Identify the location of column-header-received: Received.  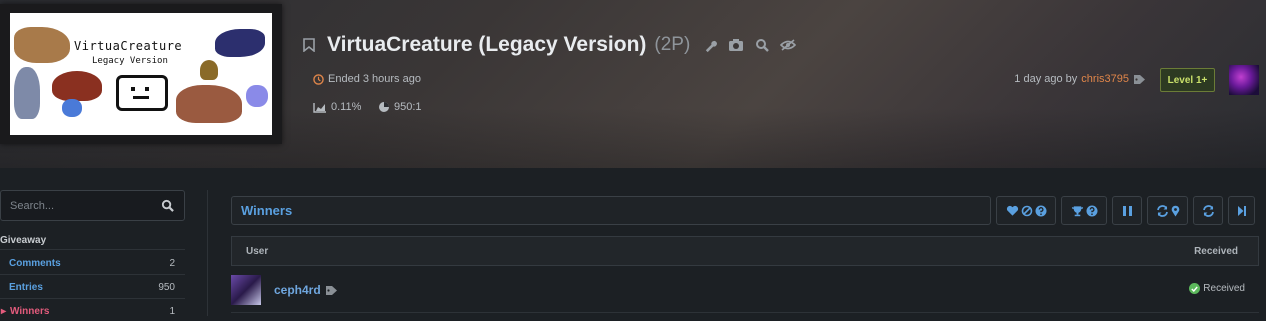
(1216, 251).